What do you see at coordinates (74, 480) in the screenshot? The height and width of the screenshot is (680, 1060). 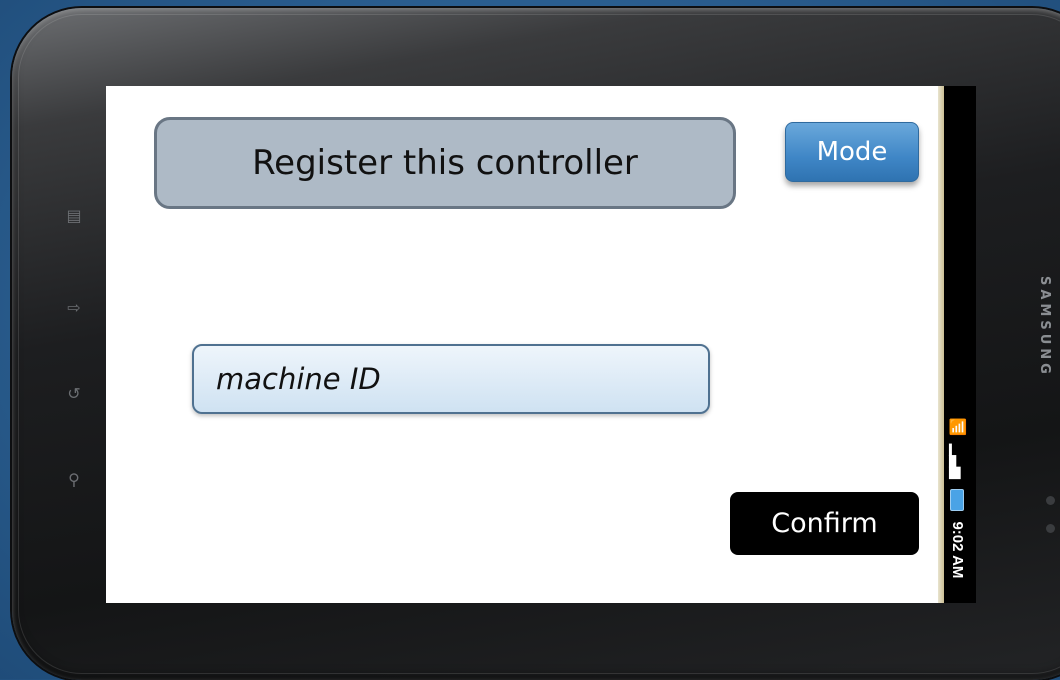 I see `search-icon: ⚲` at bounding box center [74, 480].